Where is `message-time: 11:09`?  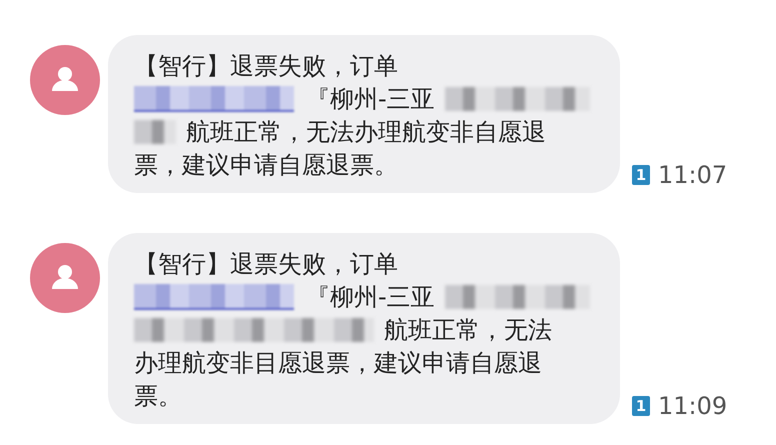
message-time: 11:09 is located at coordinates (693, 406).